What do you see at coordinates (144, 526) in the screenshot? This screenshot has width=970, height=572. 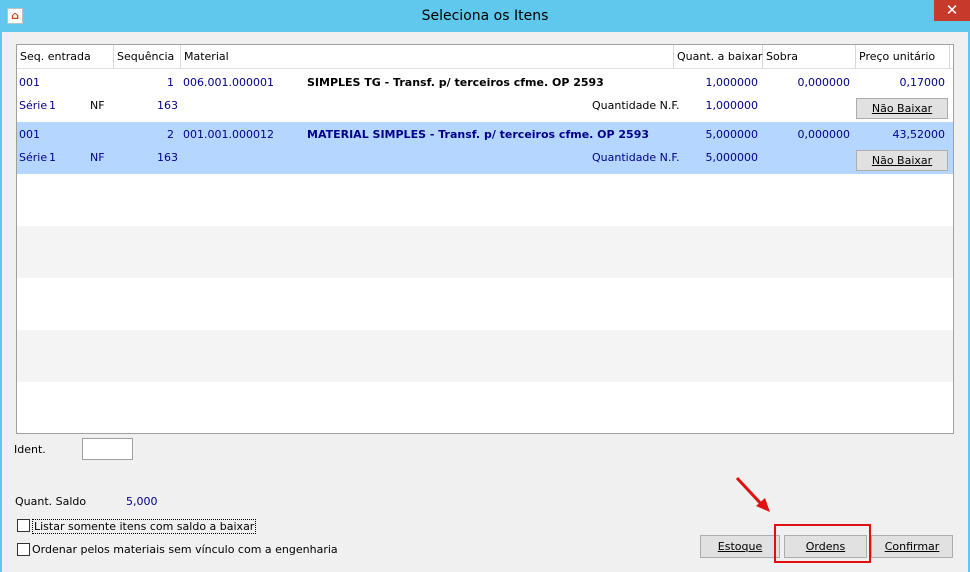 I see `listar-saldo-label: Listar somente itens com saldo a baixar` at bounding box center [144, 526].